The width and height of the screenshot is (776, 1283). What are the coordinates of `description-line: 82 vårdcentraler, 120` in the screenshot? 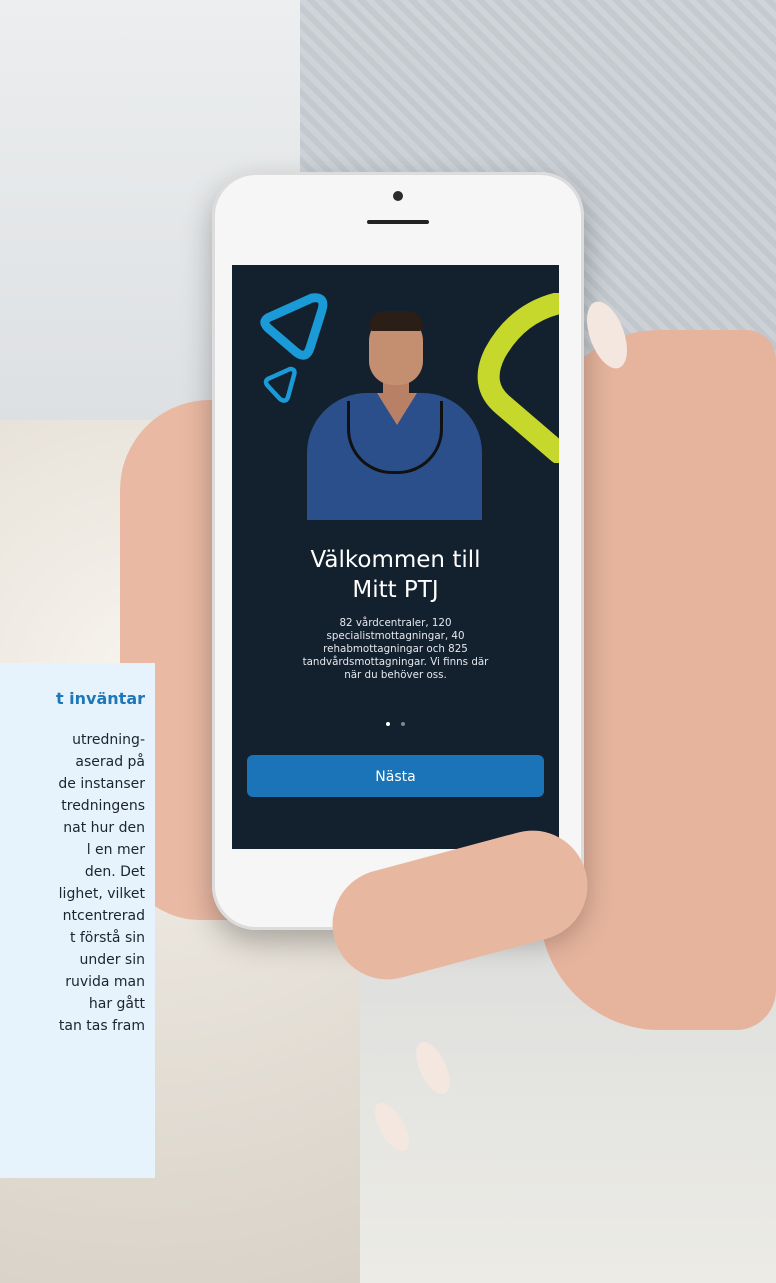 It's located at (395, 623).